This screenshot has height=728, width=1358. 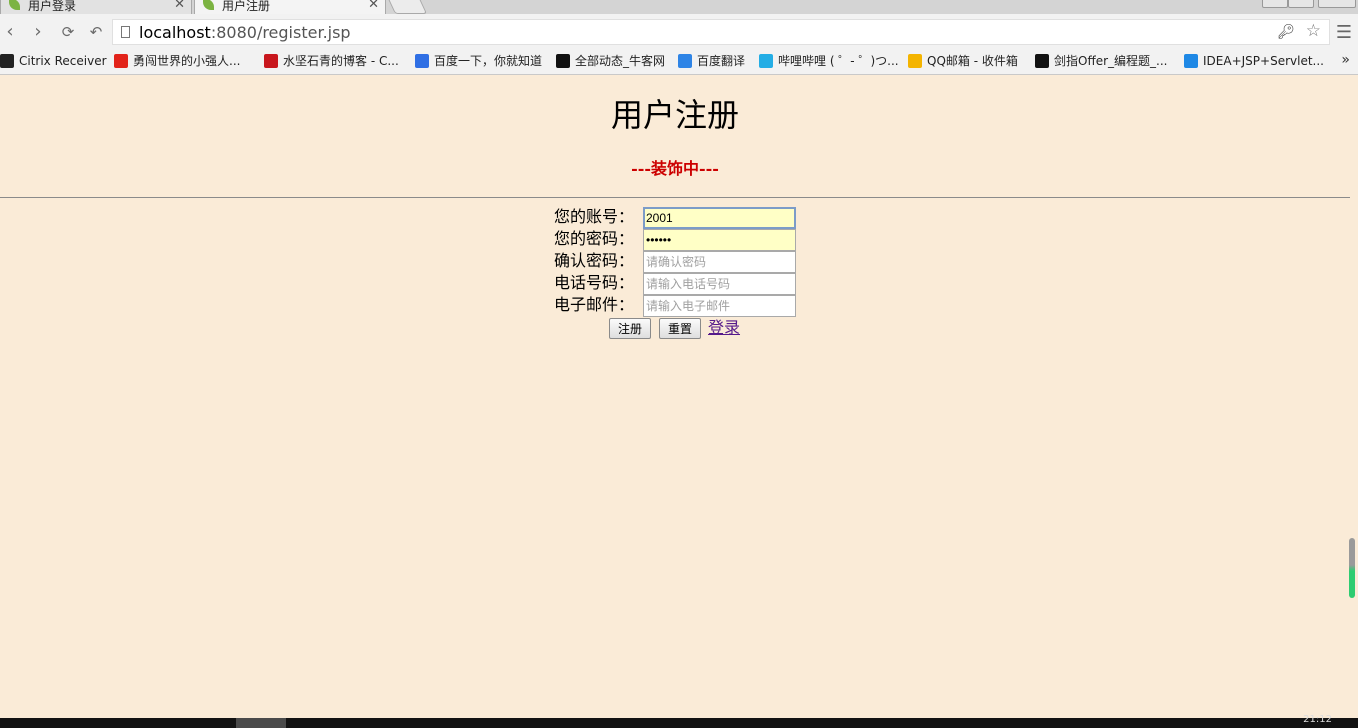 I want to click on bilibili-icon, so click(x=766, y=61).